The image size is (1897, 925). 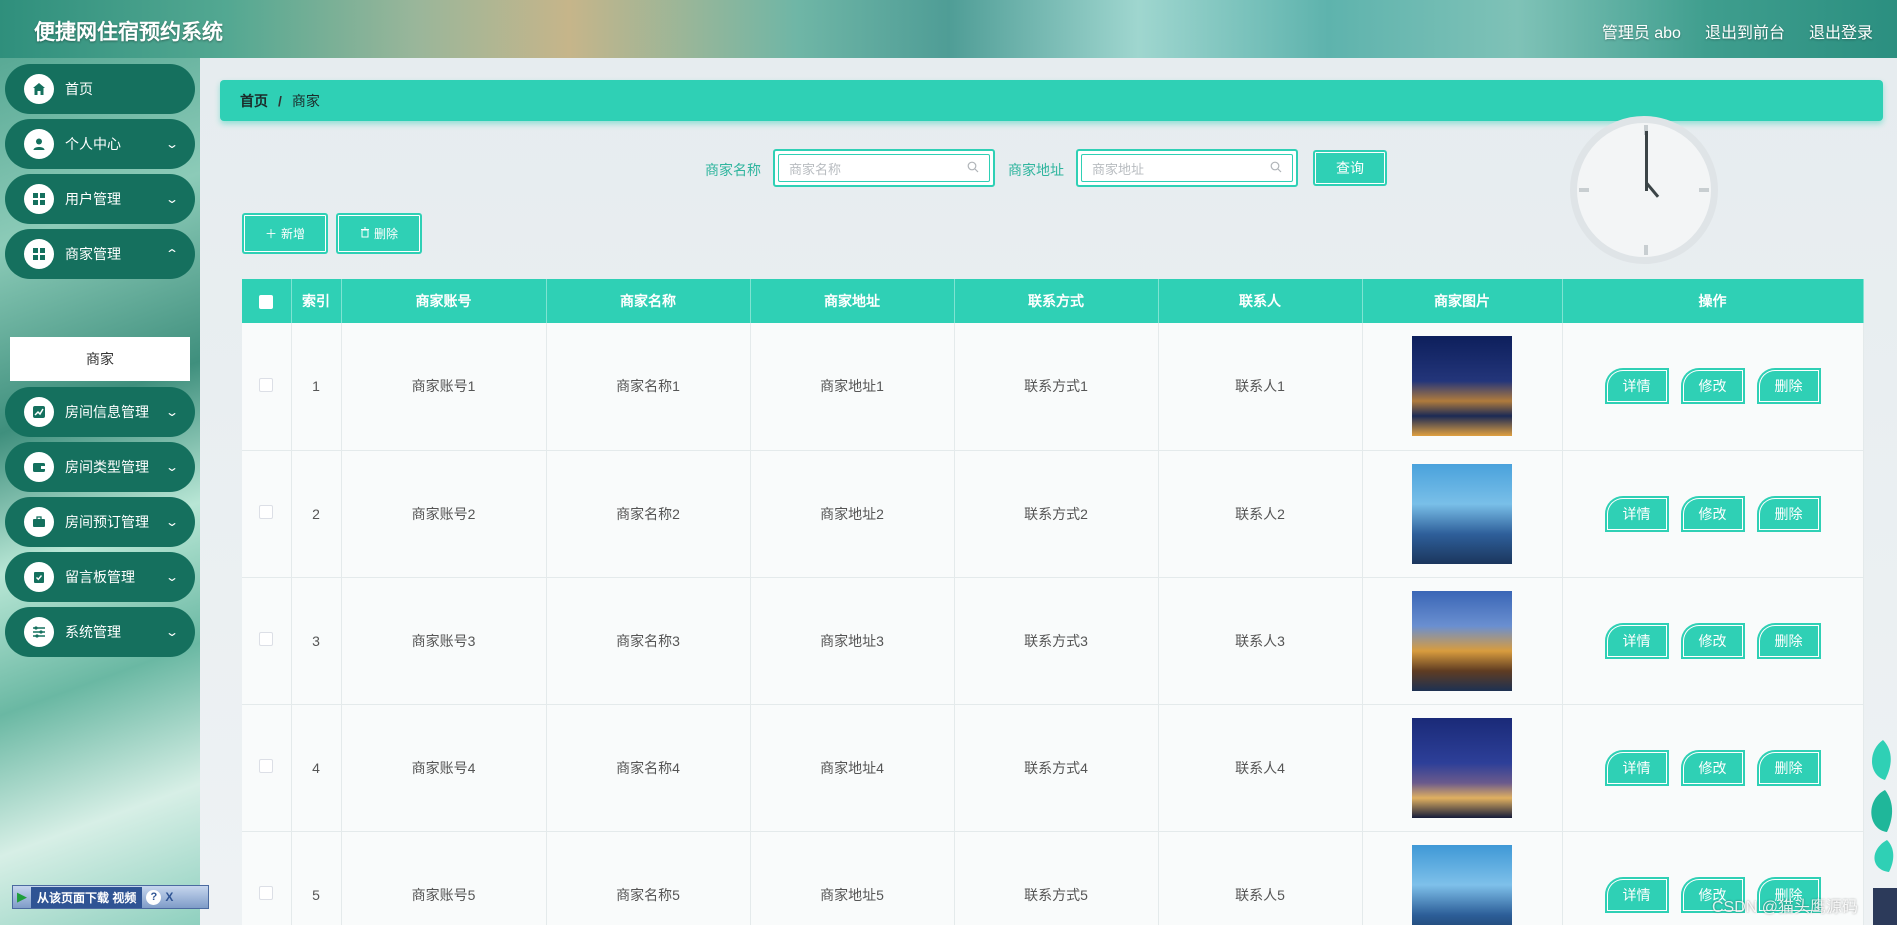 I want to click on sidebar-item-room-booking: 房间预订管理 ⌄, so click(x=100, y=522).